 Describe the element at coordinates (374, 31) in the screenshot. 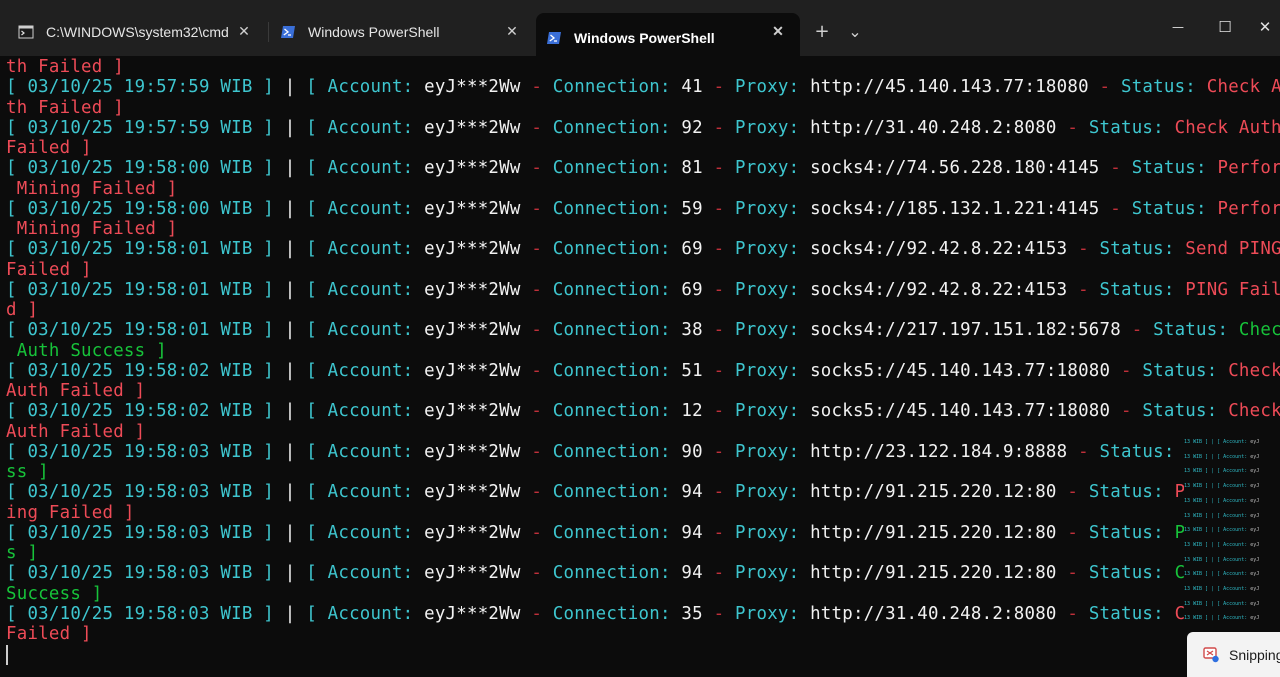

I see `tab-powershell-1-label: Windows PowerShell` at that location.